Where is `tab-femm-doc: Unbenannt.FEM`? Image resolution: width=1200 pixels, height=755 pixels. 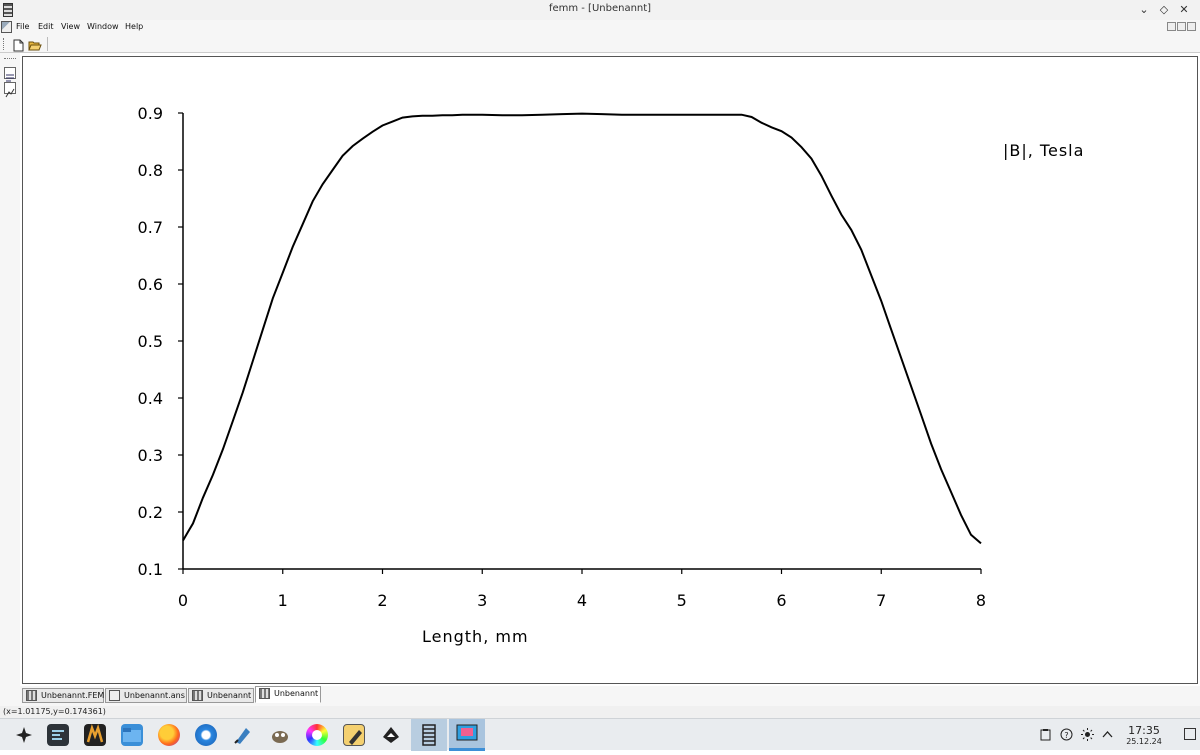
tab-femm-doc: Unbenannt.FEM is located at coordinates (63, 695).